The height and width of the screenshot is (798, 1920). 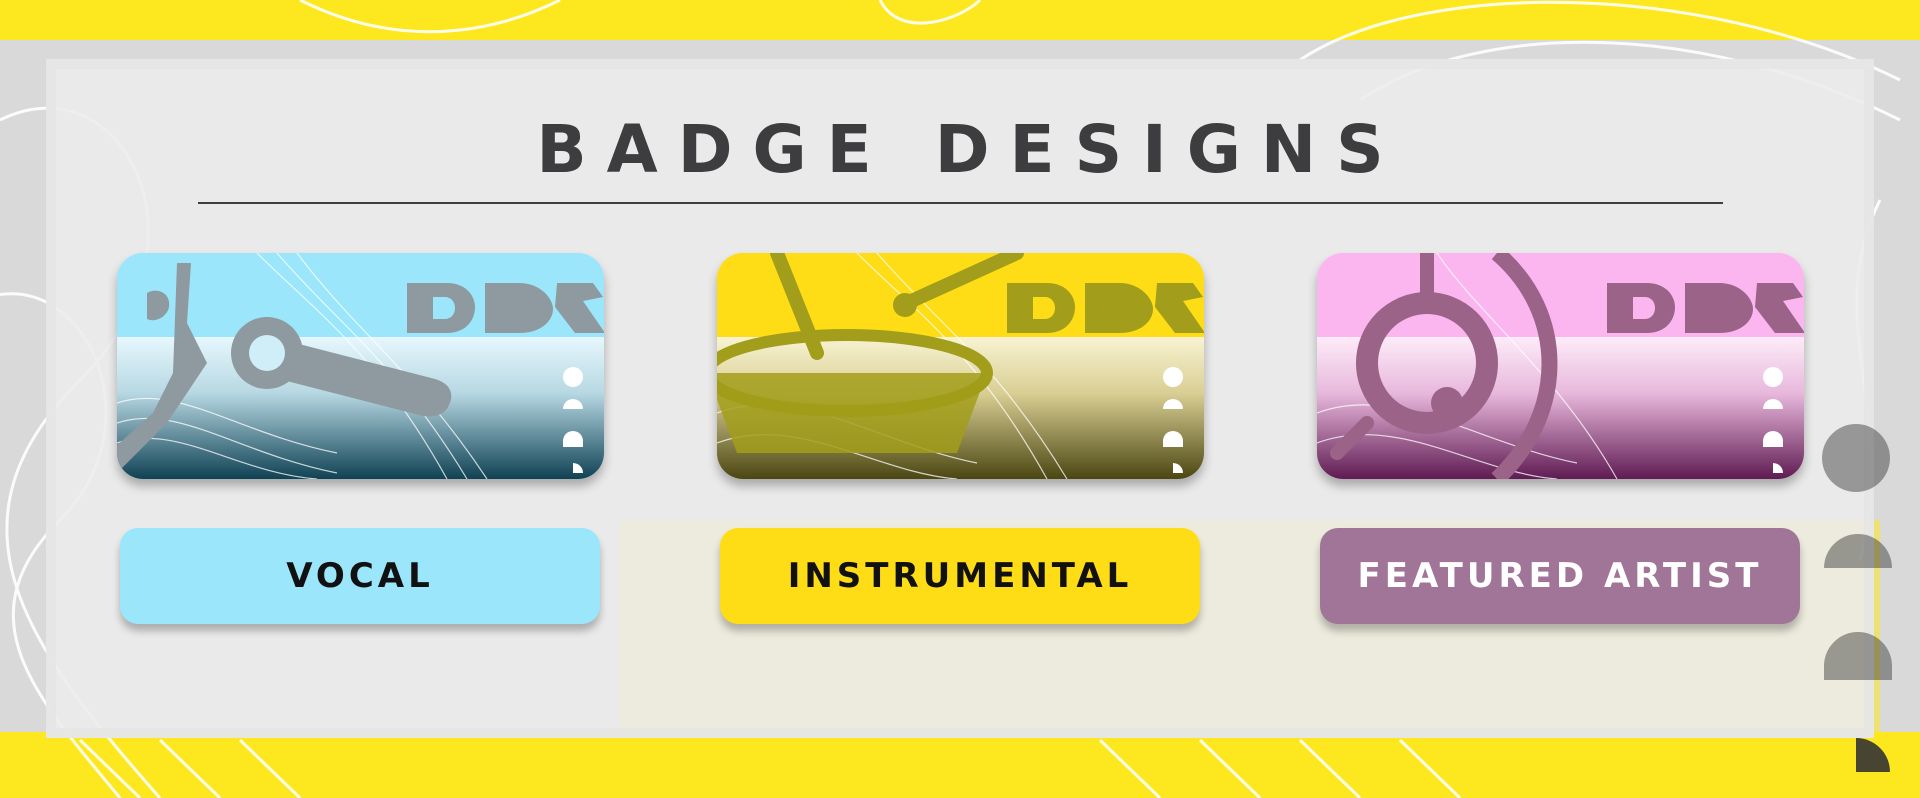 I want to click on featured-artist-button: FEATURED ARTIST, so click(x=1560, y=576).